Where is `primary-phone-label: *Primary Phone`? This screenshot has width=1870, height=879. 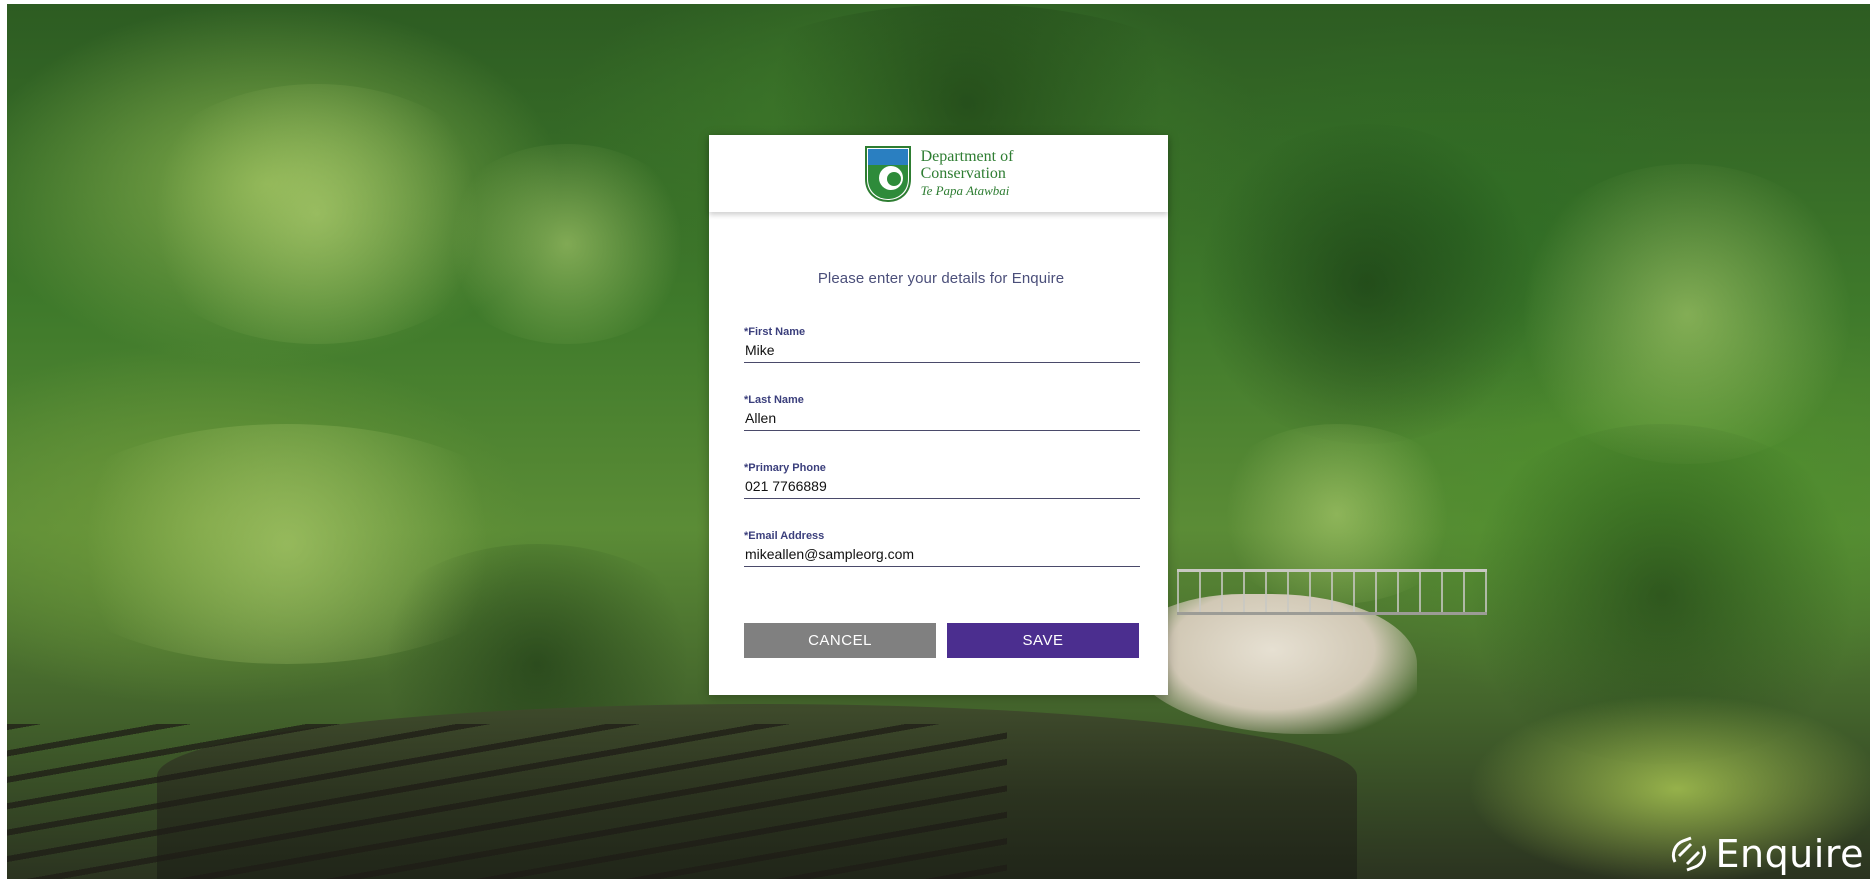 primary-phone-label: *Primary Phone is located at coordinates (785, 468).